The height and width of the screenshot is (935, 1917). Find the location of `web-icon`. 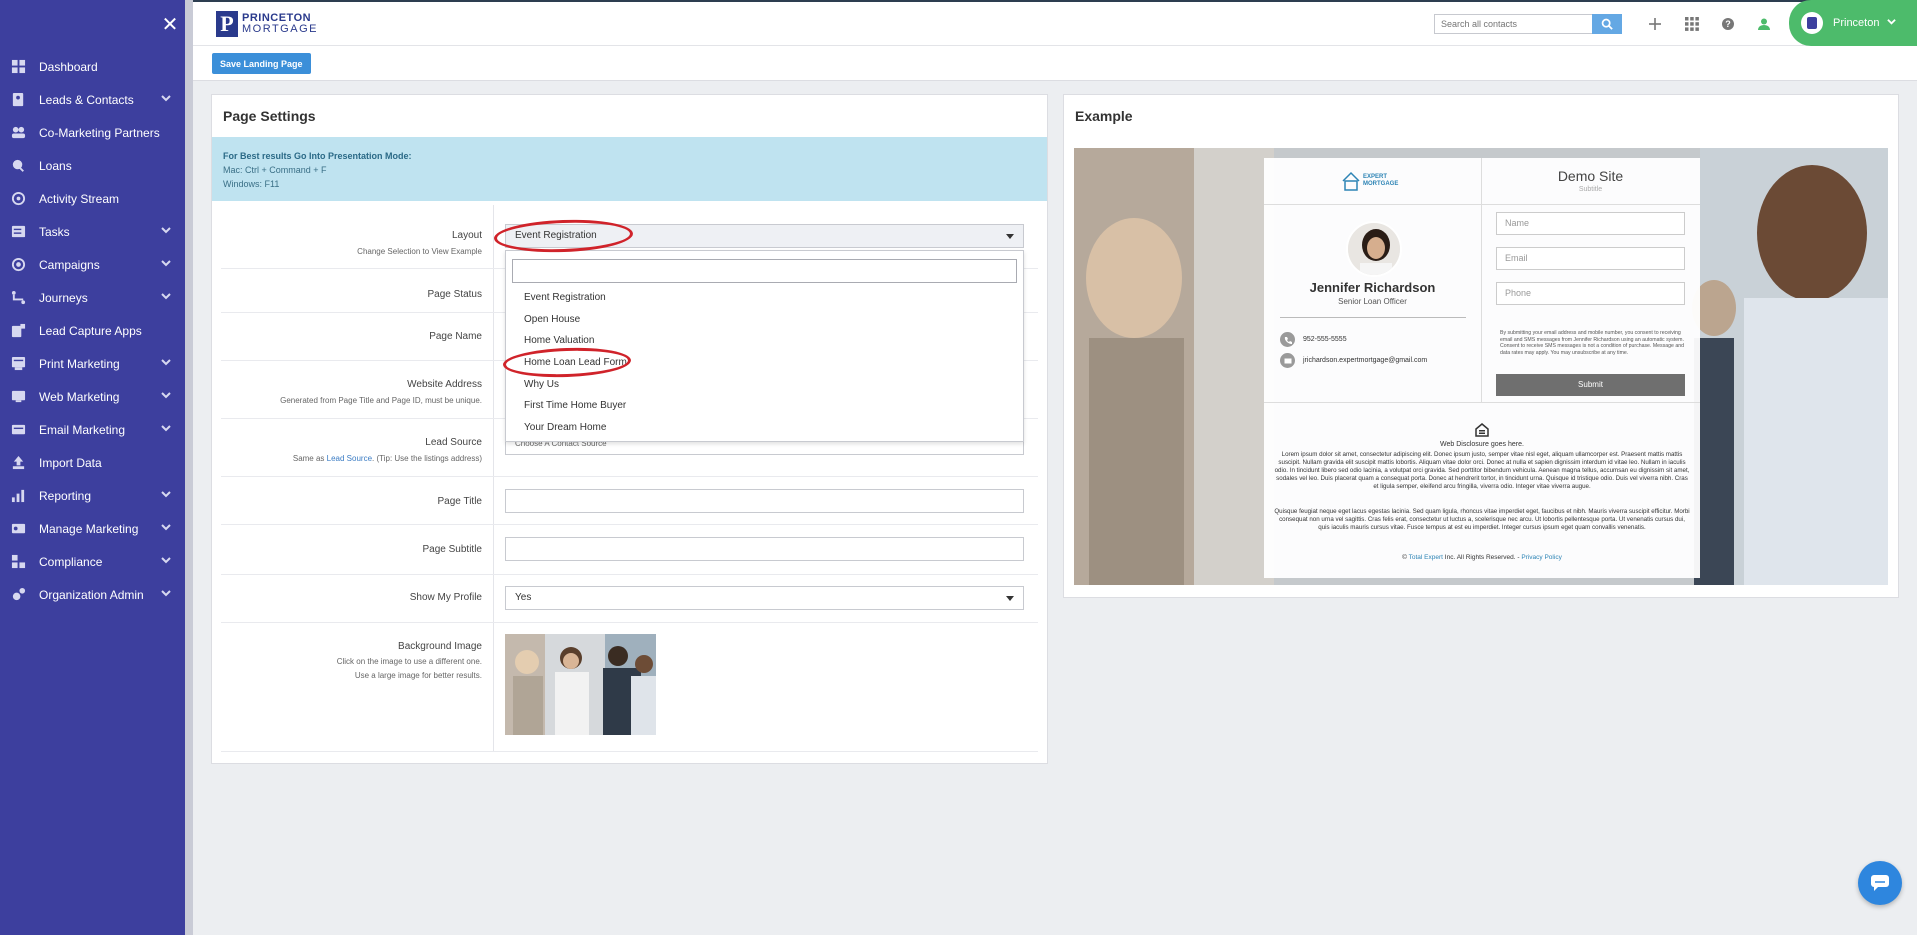

web-icon is located at coordinates (18, 397).